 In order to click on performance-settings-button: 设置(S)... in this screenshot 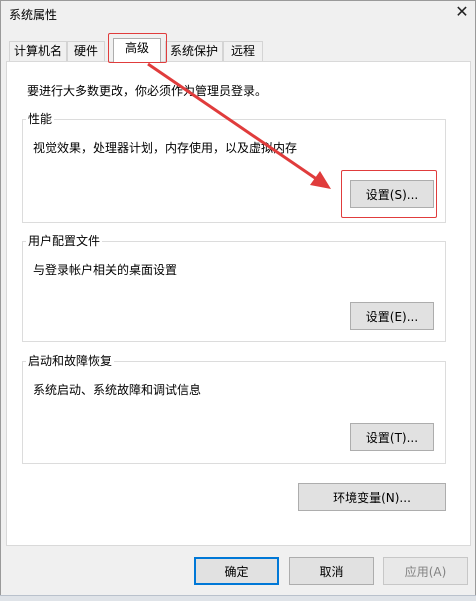, I will do `click(392, 194)`.